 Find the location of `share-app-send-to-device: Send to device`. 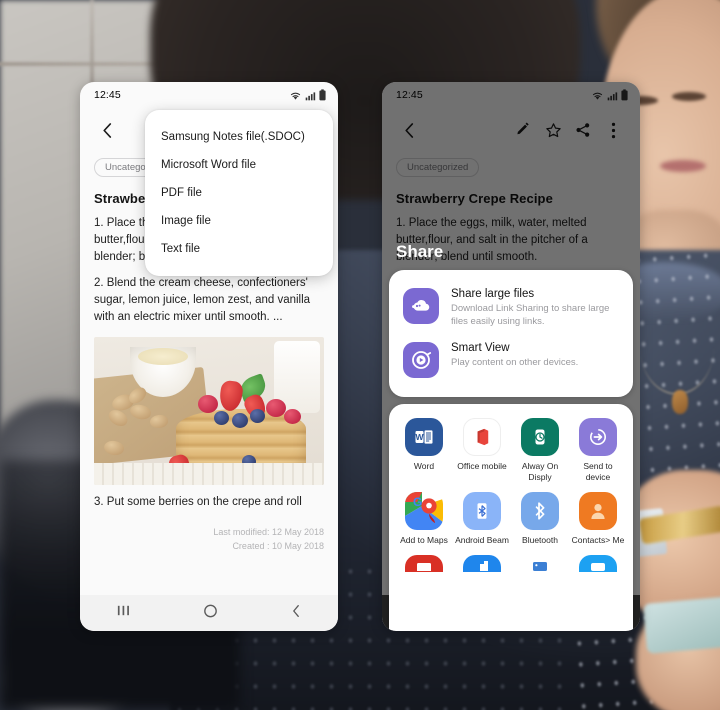

share-app-send-to-device: Send to device is located at coordinates (598, 450).